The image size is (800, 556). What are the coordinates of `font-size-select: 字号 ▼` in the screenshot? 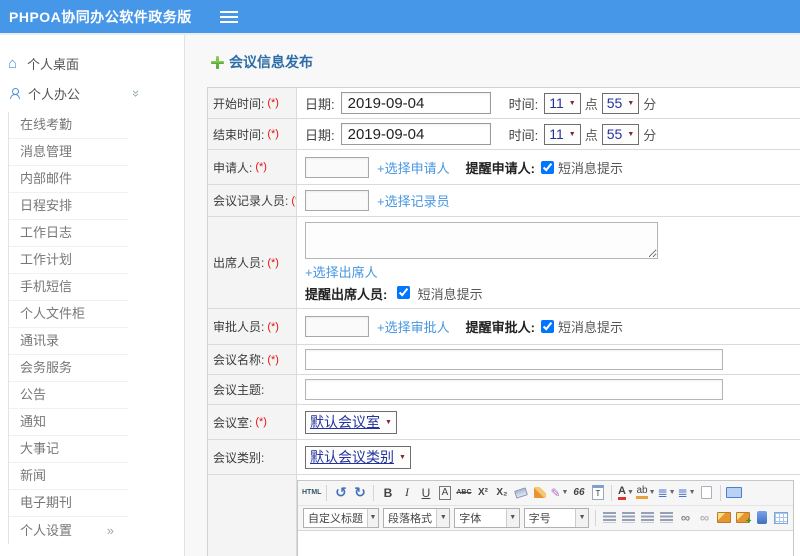 It's located at (556, 517).